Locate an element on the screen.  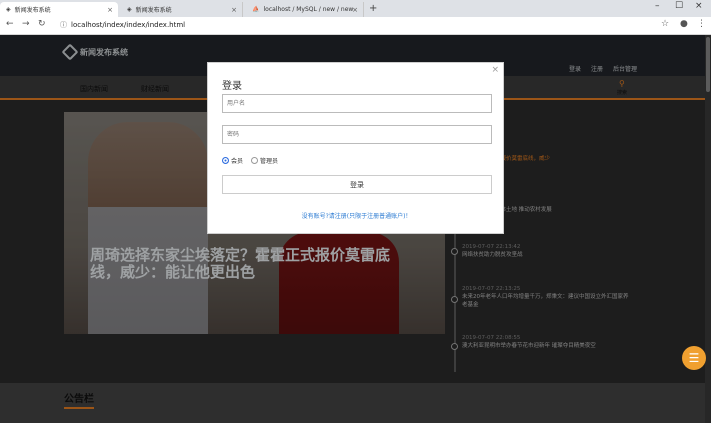
role-radio-group: 会员 管理员 is located at coordinates (250, 160).